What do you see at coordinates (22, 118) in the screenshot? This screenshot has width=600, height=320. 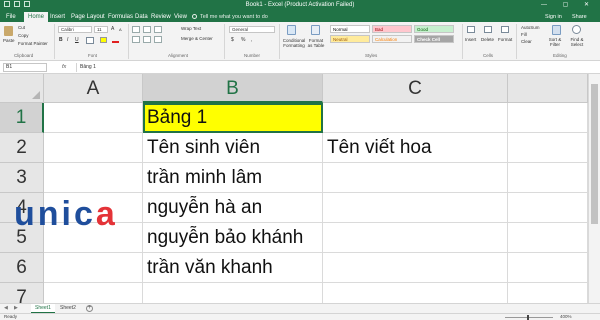 I see `row-header: 1` at bounding box center [22, 118].